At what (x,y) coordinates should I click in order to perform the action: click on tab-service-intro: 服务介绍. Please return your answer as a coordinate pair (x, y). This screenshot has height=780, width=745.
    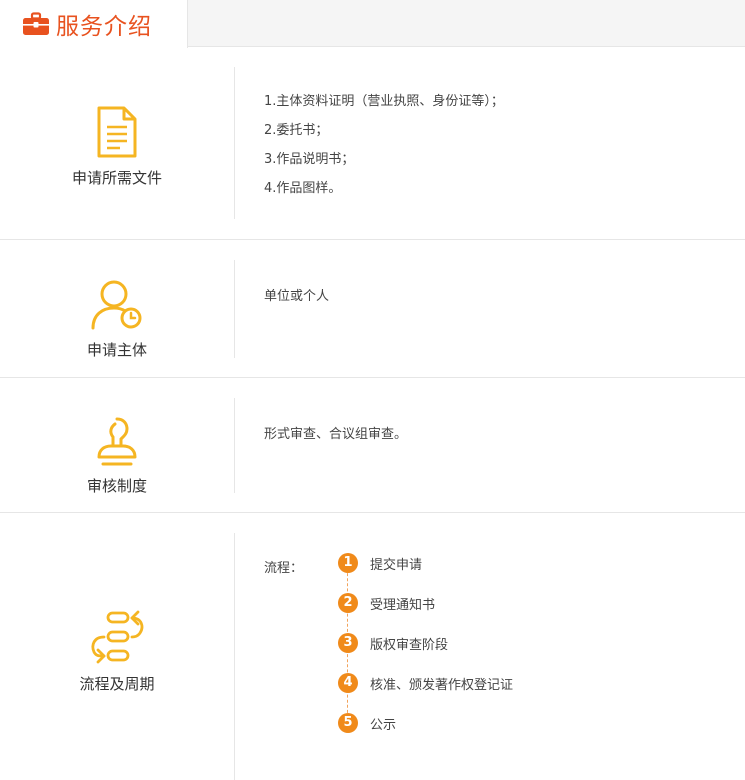
    Looking at the image, I should click on (94, 24).